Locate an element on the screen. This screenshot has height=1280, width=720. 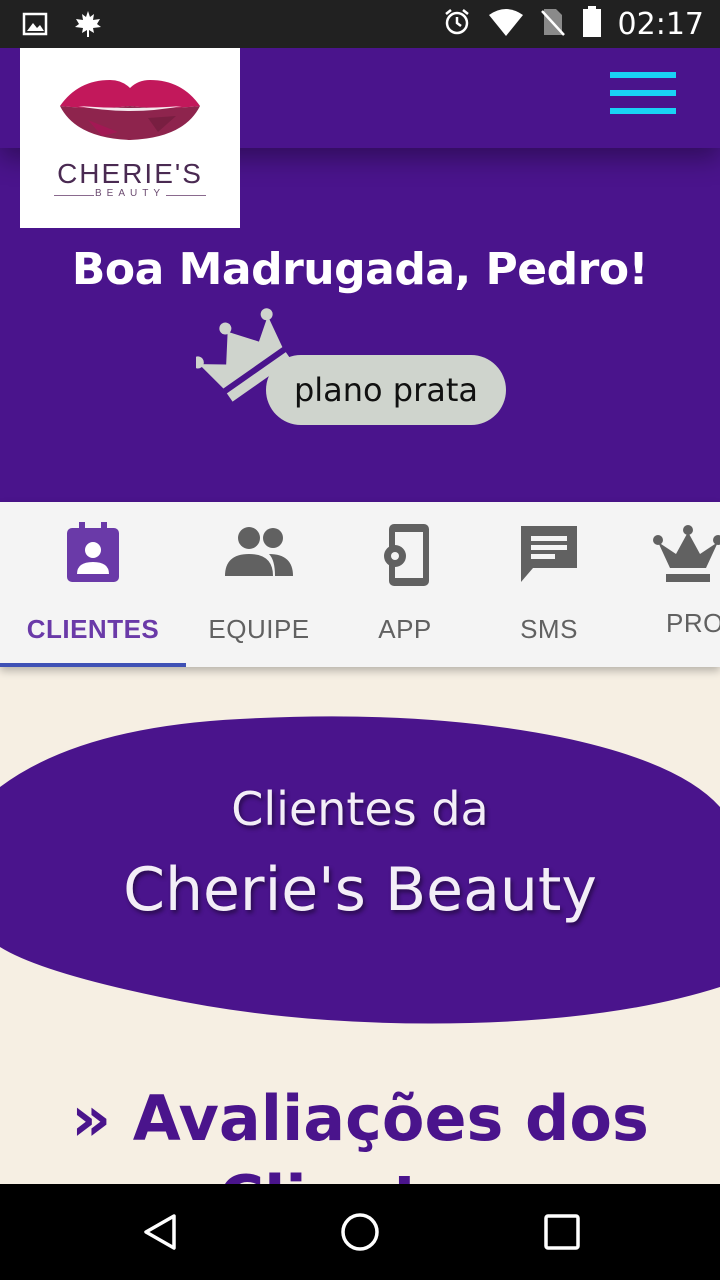
plan-label: plano prata is located at coordinates (386, 390).